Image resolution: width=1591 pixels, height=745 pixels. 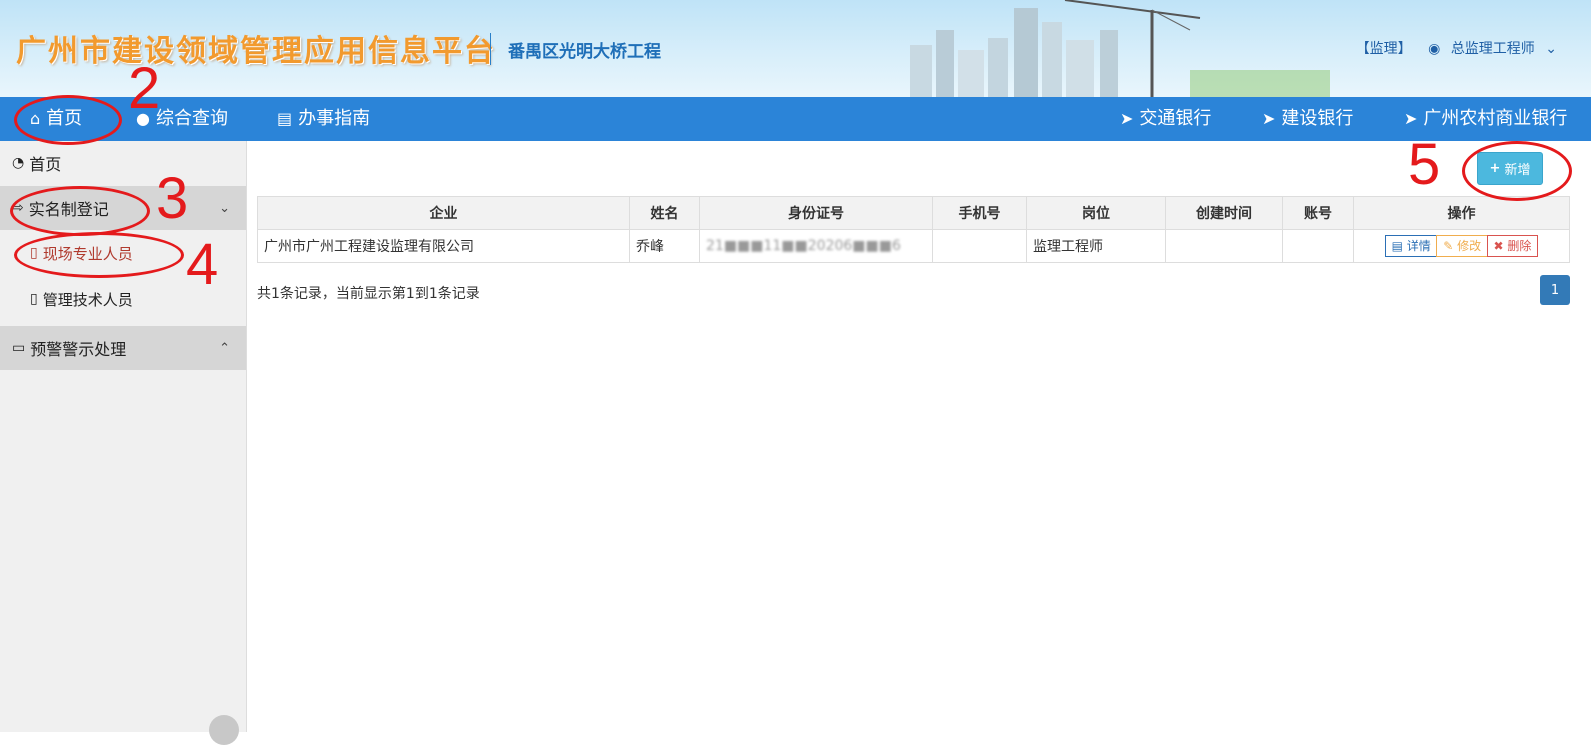 I want to click on scroll-to-top-button, so click(x=224, y=730).